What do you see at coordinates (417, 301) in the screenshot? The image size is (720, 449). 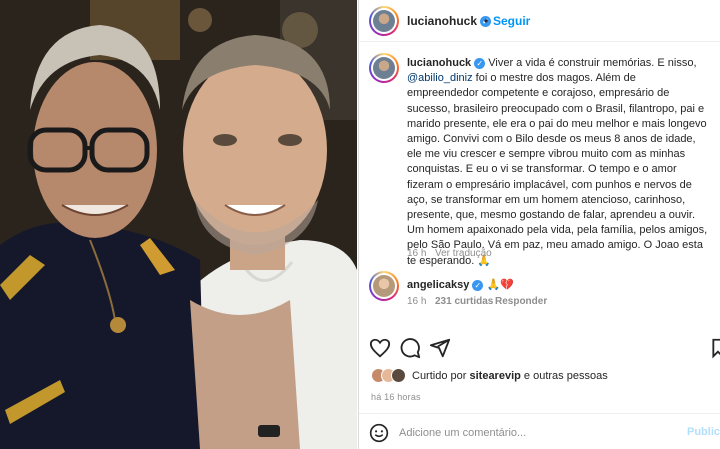 I see `comment-time: 16 h` at bounding box center [417, 301].